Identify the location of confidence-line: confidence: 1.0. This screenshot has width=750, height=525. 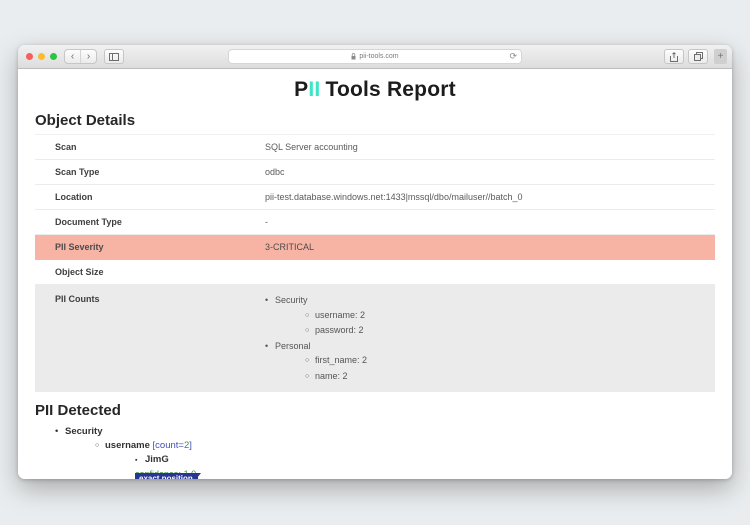
(425, 474).